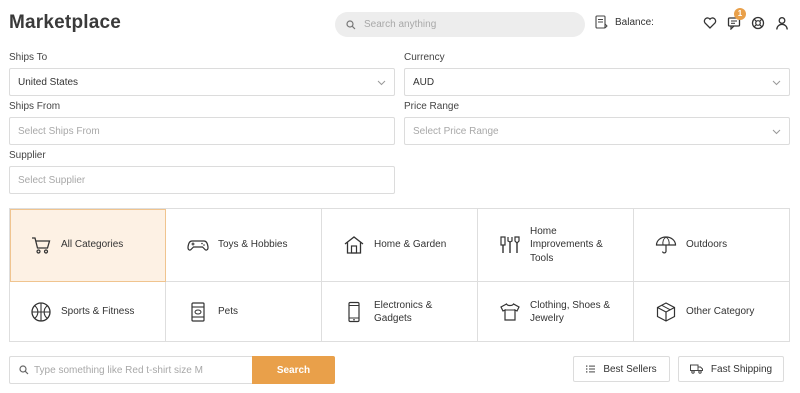 This screenshot has width=800, height=393. Describe the element at coordinates (41, 312) in the screenshot. I see `basketball-icon` at that location.